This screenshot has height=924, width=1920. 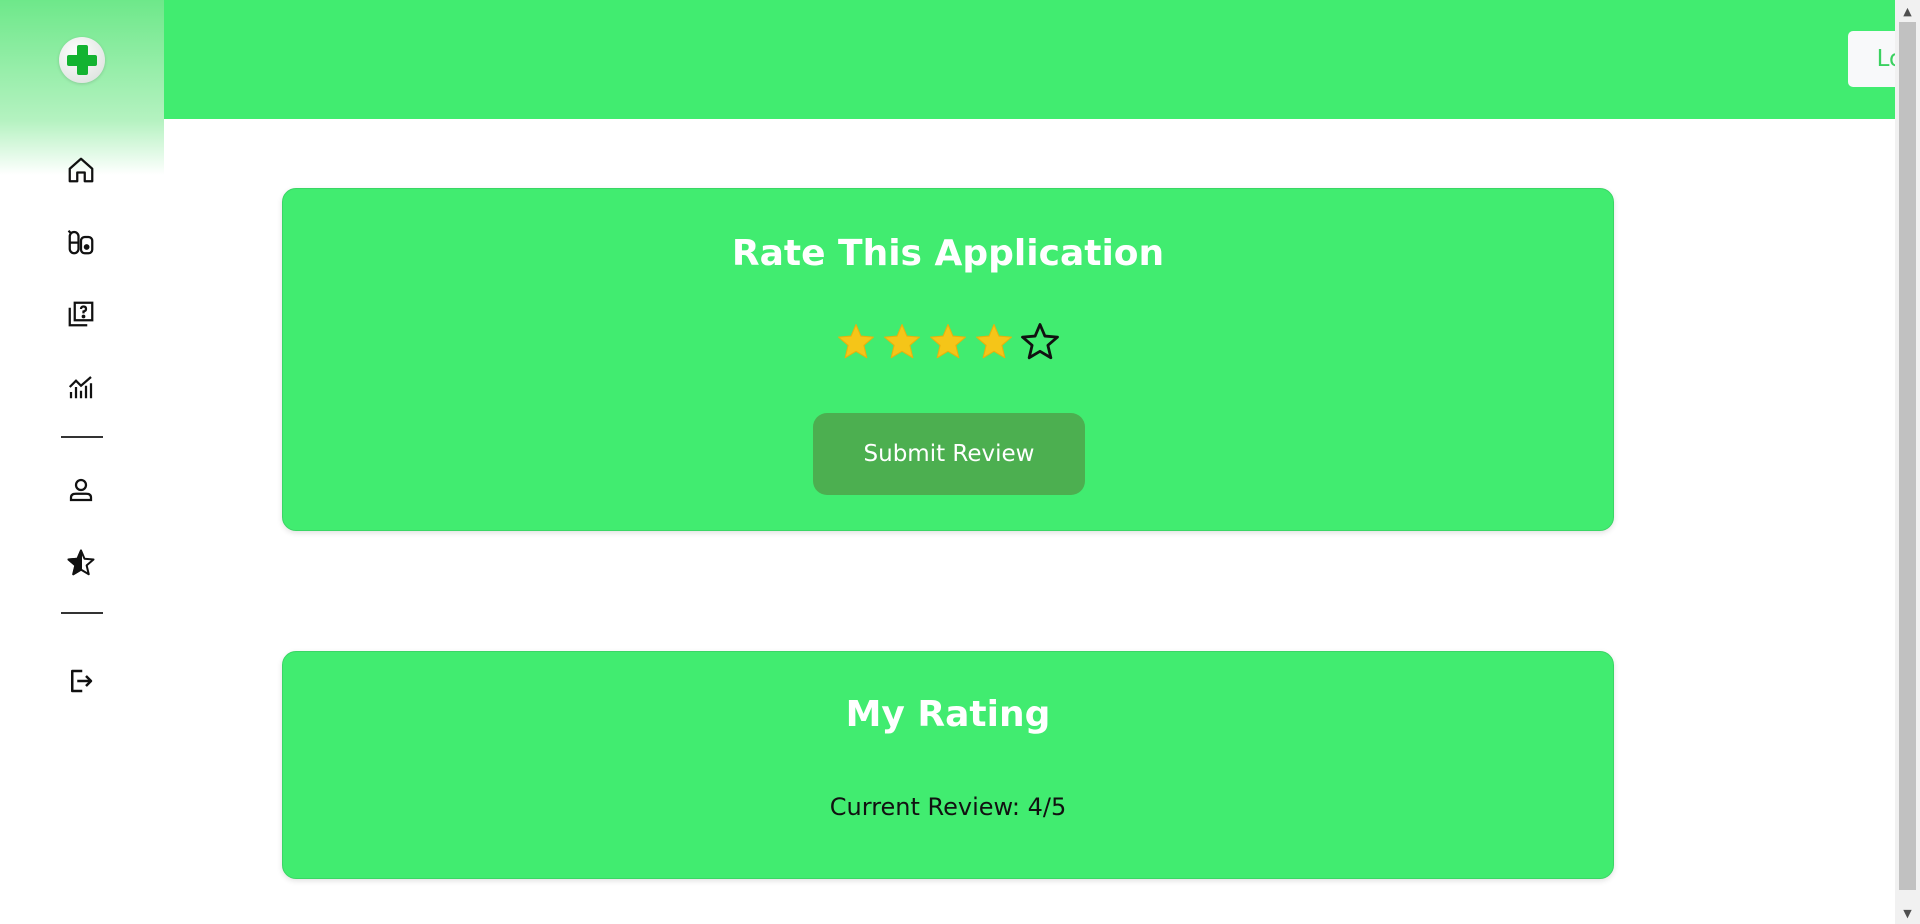 I want to click on sidebar-item-logout, so click(x=81, y=681).